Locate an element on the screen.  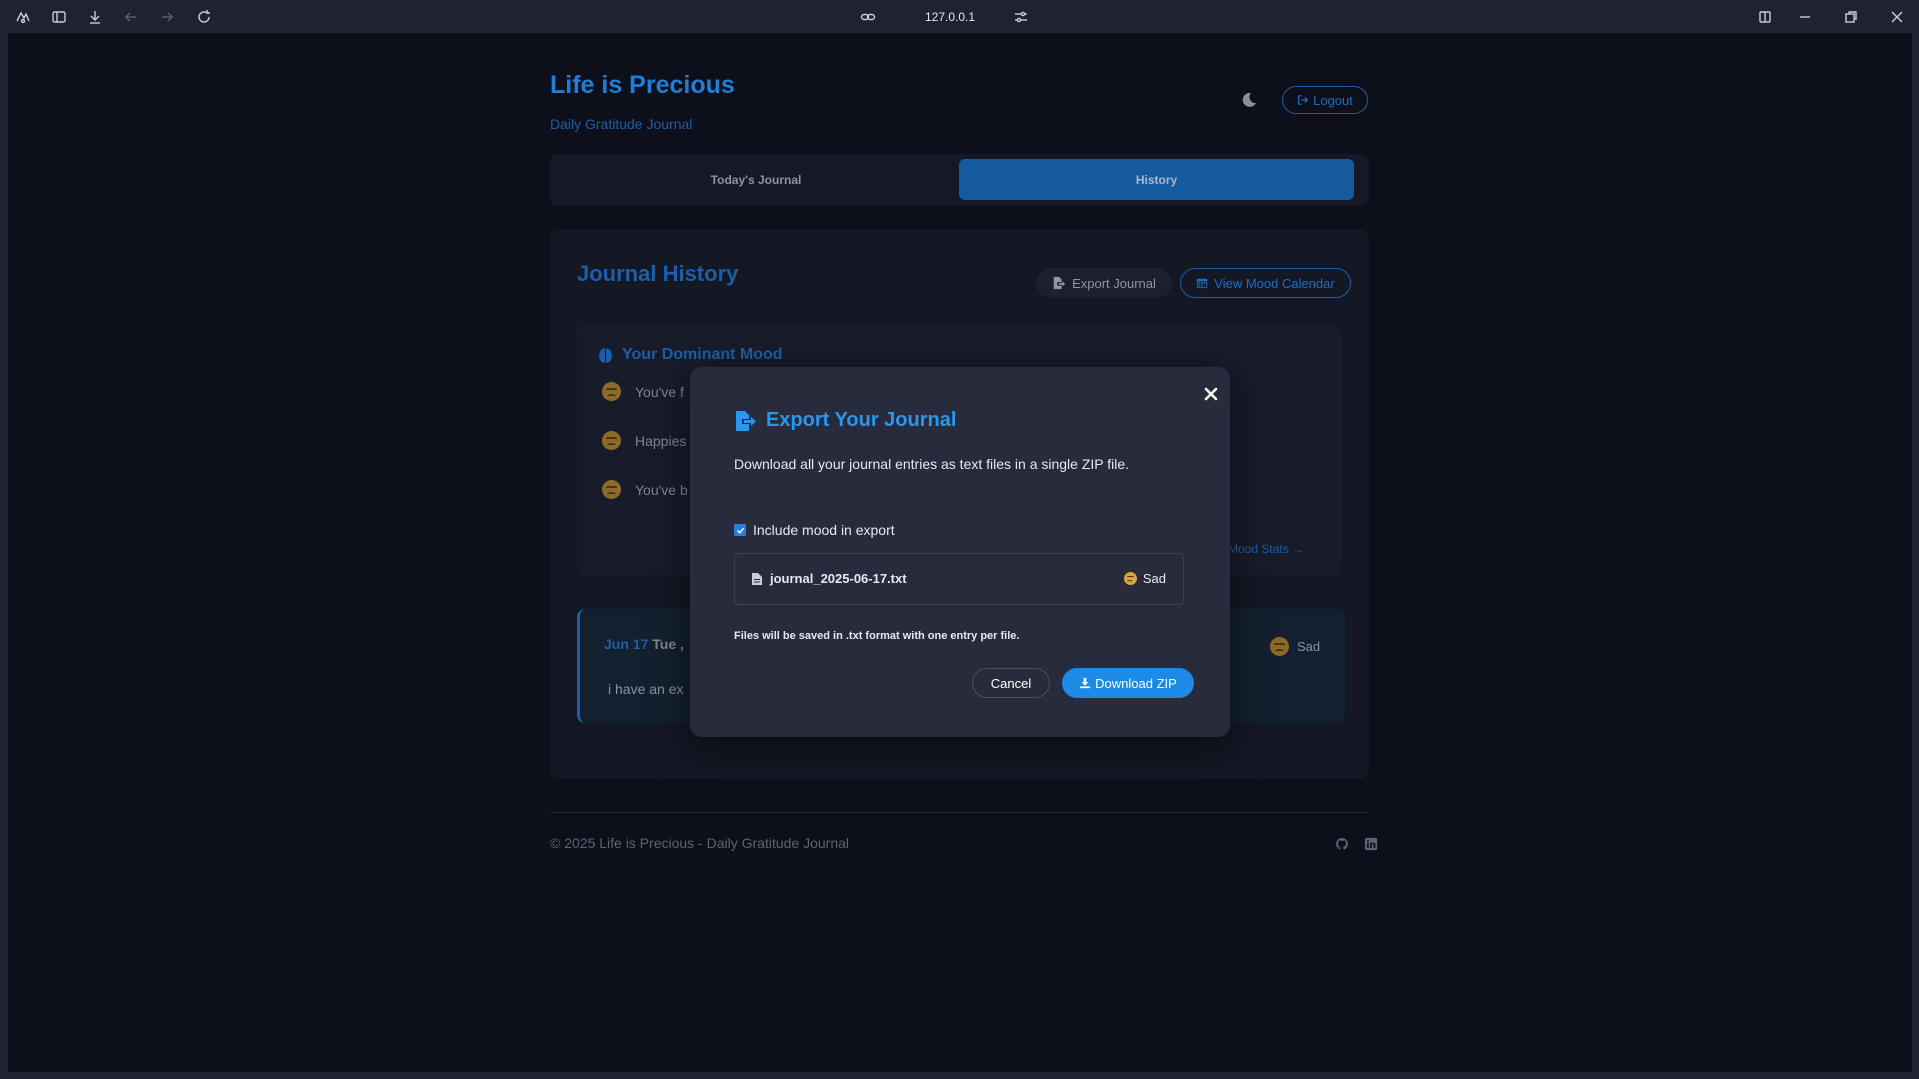
entry-date: Jun 17 Tue , is located at coordinates (644, 644).